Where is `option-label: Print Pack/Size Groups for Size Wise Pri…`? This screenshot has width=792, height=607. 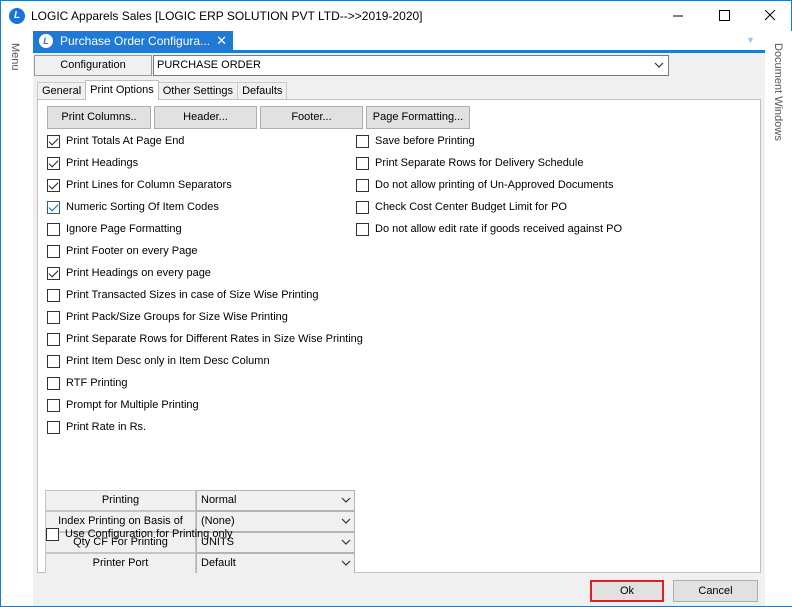 option-label: Print Pack/Size Groups for Size Wise Pri… is located at coordinates (177, 317).